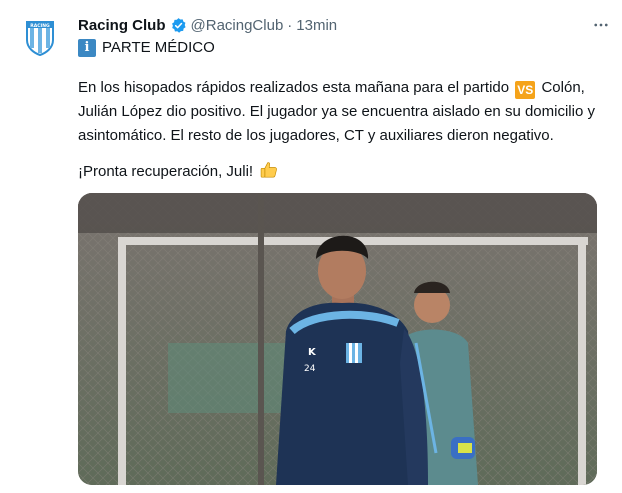  I want to click on headline-line: i PARTE MÉDICO, so click(146, 48).